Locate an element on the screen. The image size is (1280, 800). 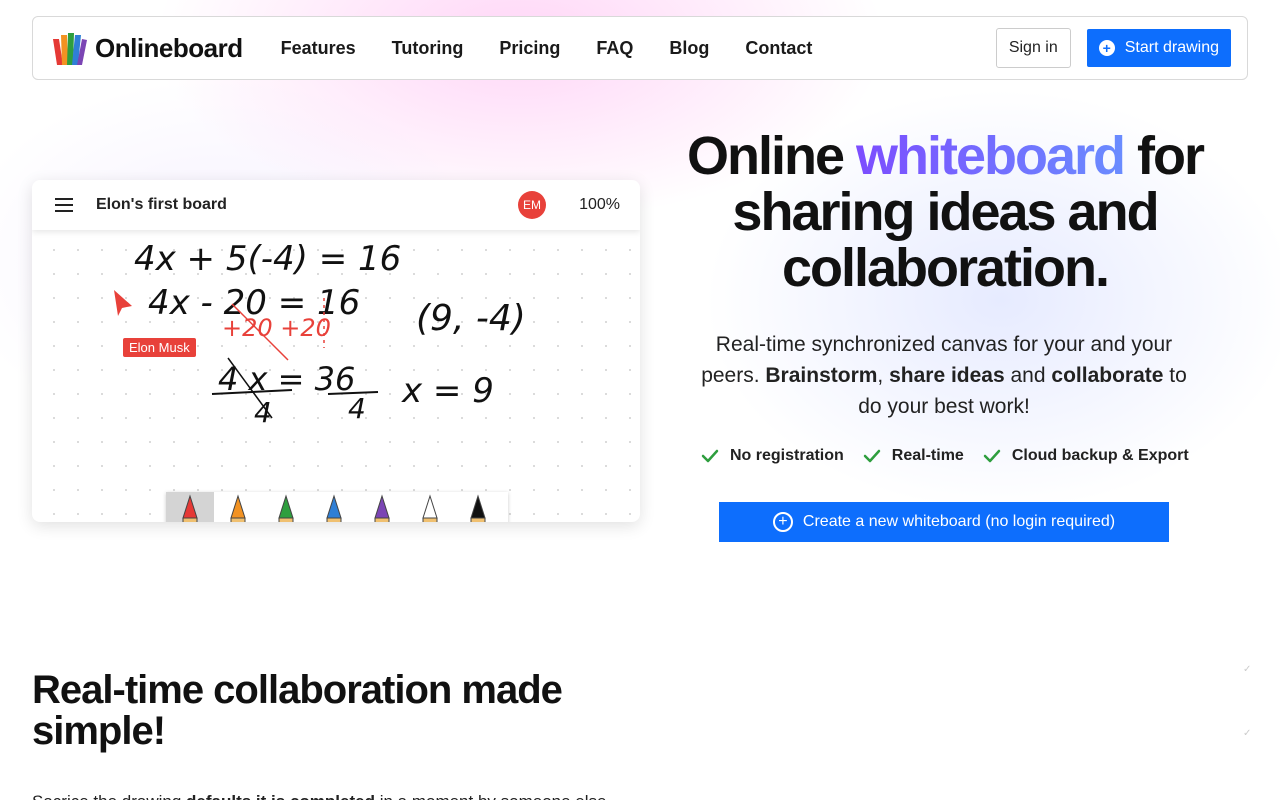
logo-text: Onlineboard is located at coordinates (169, 47).